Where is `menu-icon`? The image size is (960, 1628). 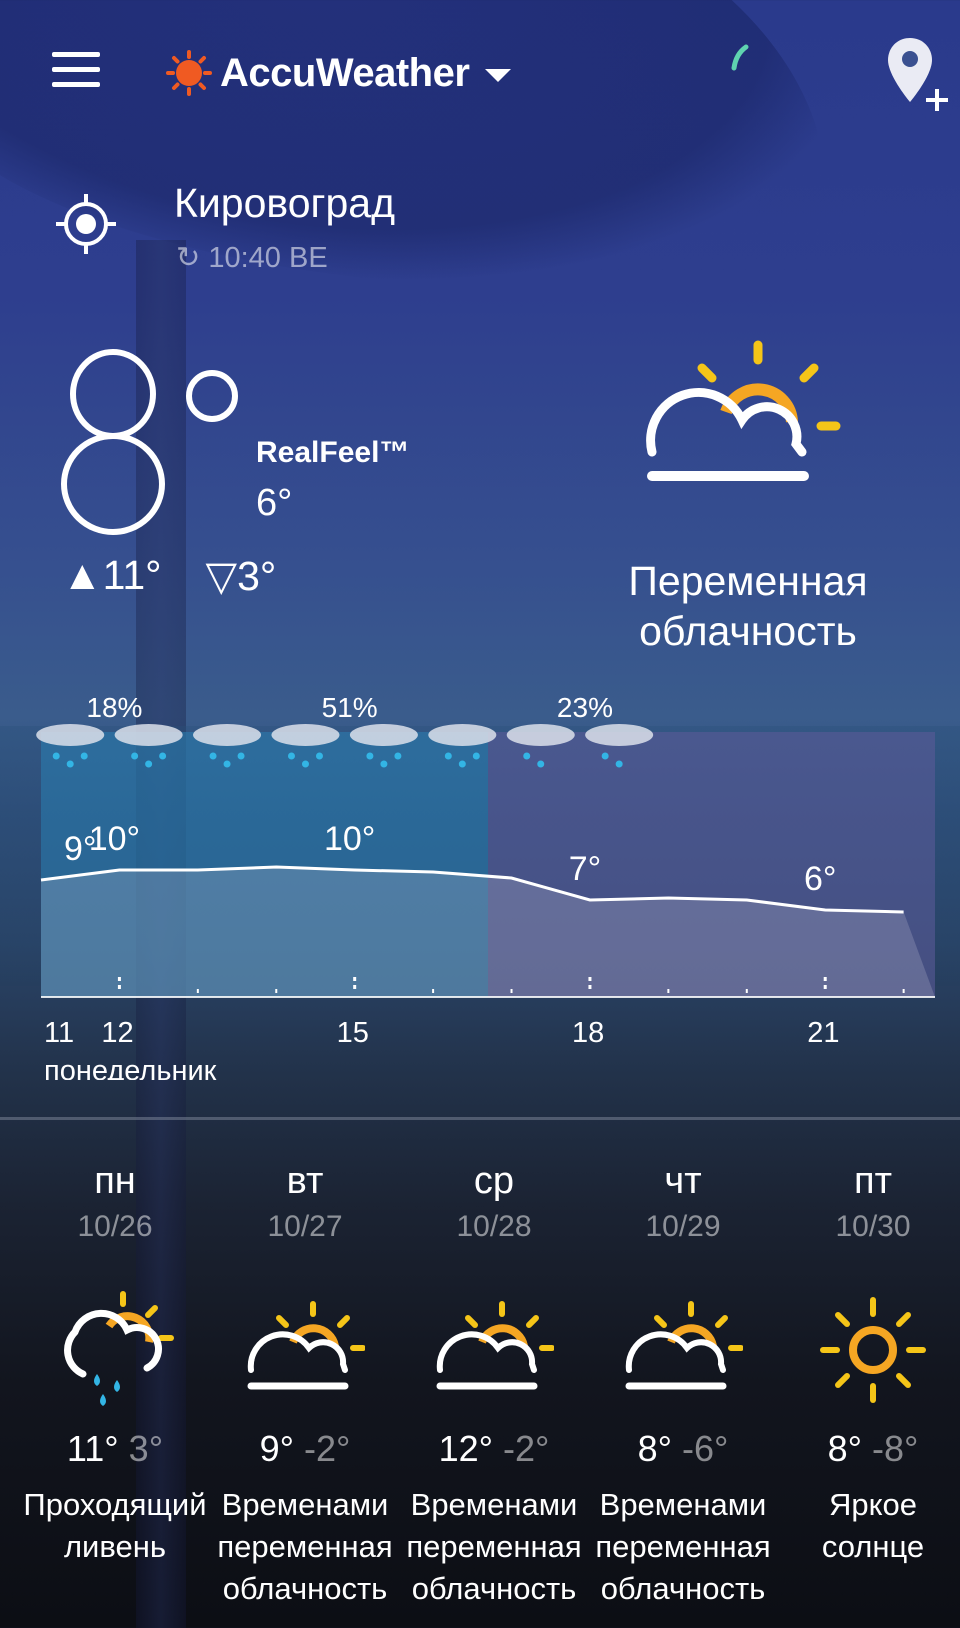
menu-icon is located at coordinates (76, 71).